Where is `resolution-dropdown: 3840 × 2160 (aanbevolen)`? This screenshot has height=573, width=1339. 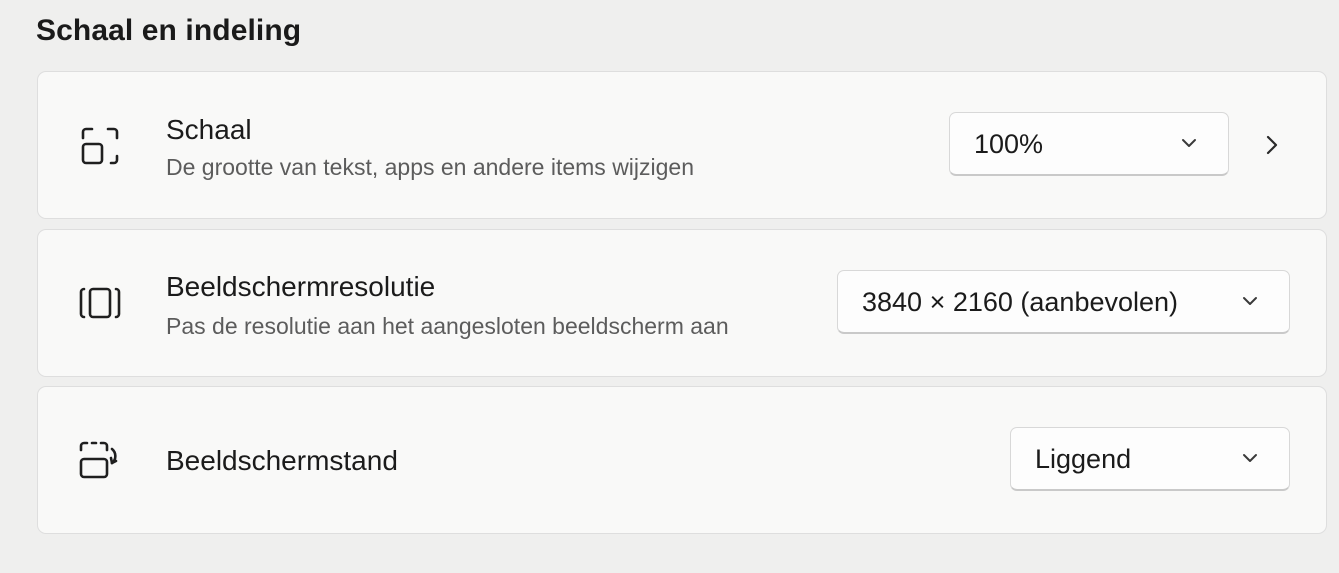 resolution-dropdown: 3840 × 2160 (aanbevolen) is located at coordinates (1063, 302).